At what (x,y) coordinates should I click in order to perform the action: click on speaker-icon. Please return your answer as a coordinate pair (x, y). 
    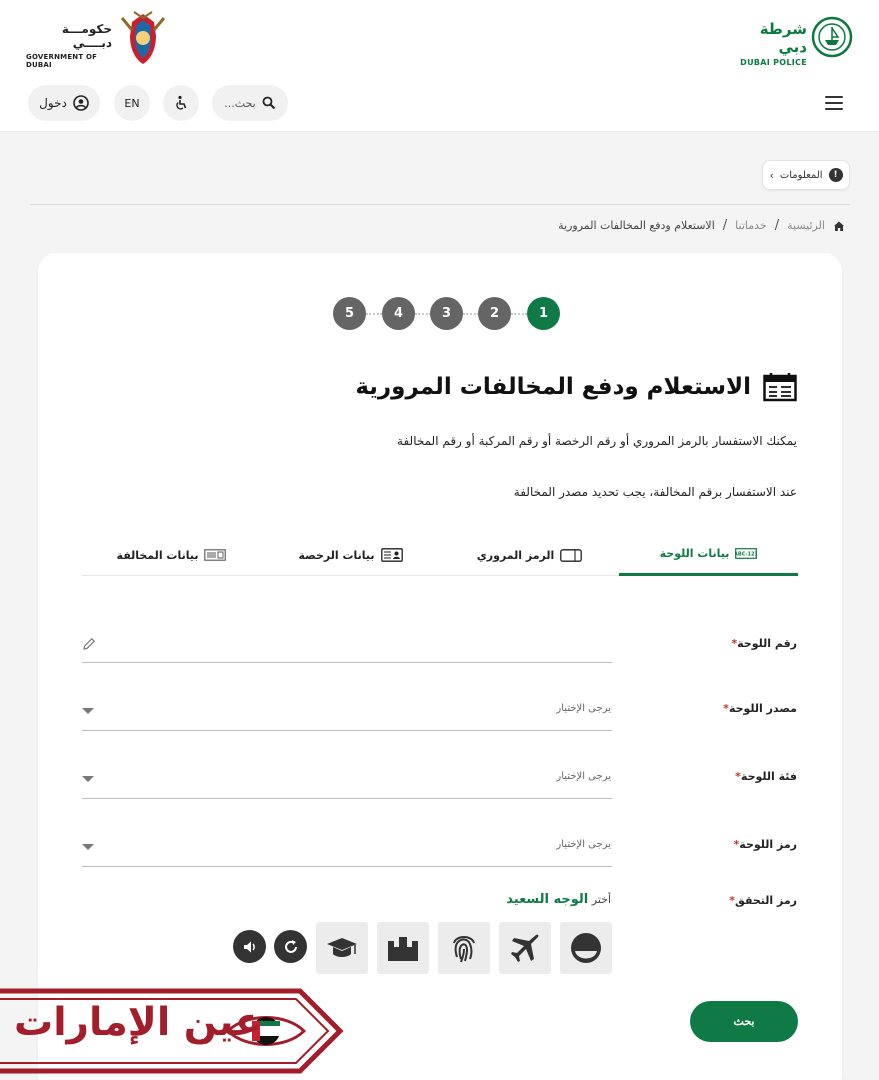
    Looking at the image, I should click on (249, 946).